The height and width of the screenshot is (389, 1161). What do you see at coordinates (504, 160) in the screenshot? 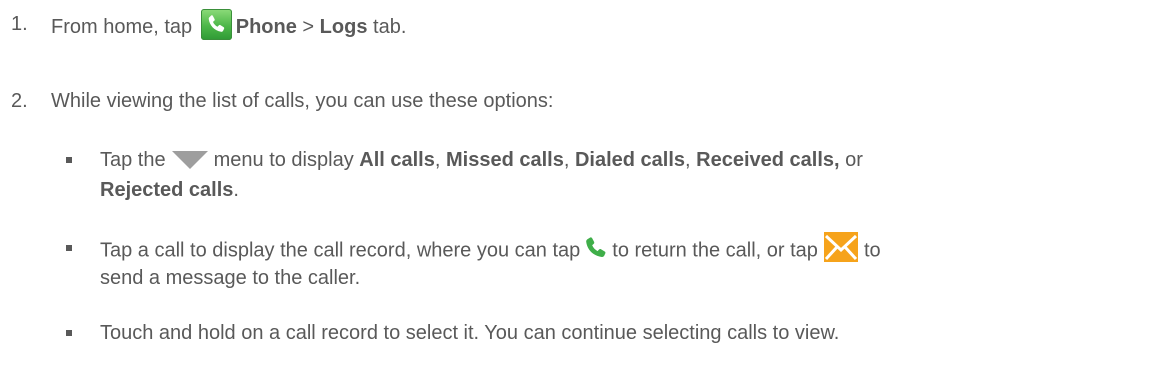
I see `missed-calls-label: Missed calls` at bounding box center [504, 160].